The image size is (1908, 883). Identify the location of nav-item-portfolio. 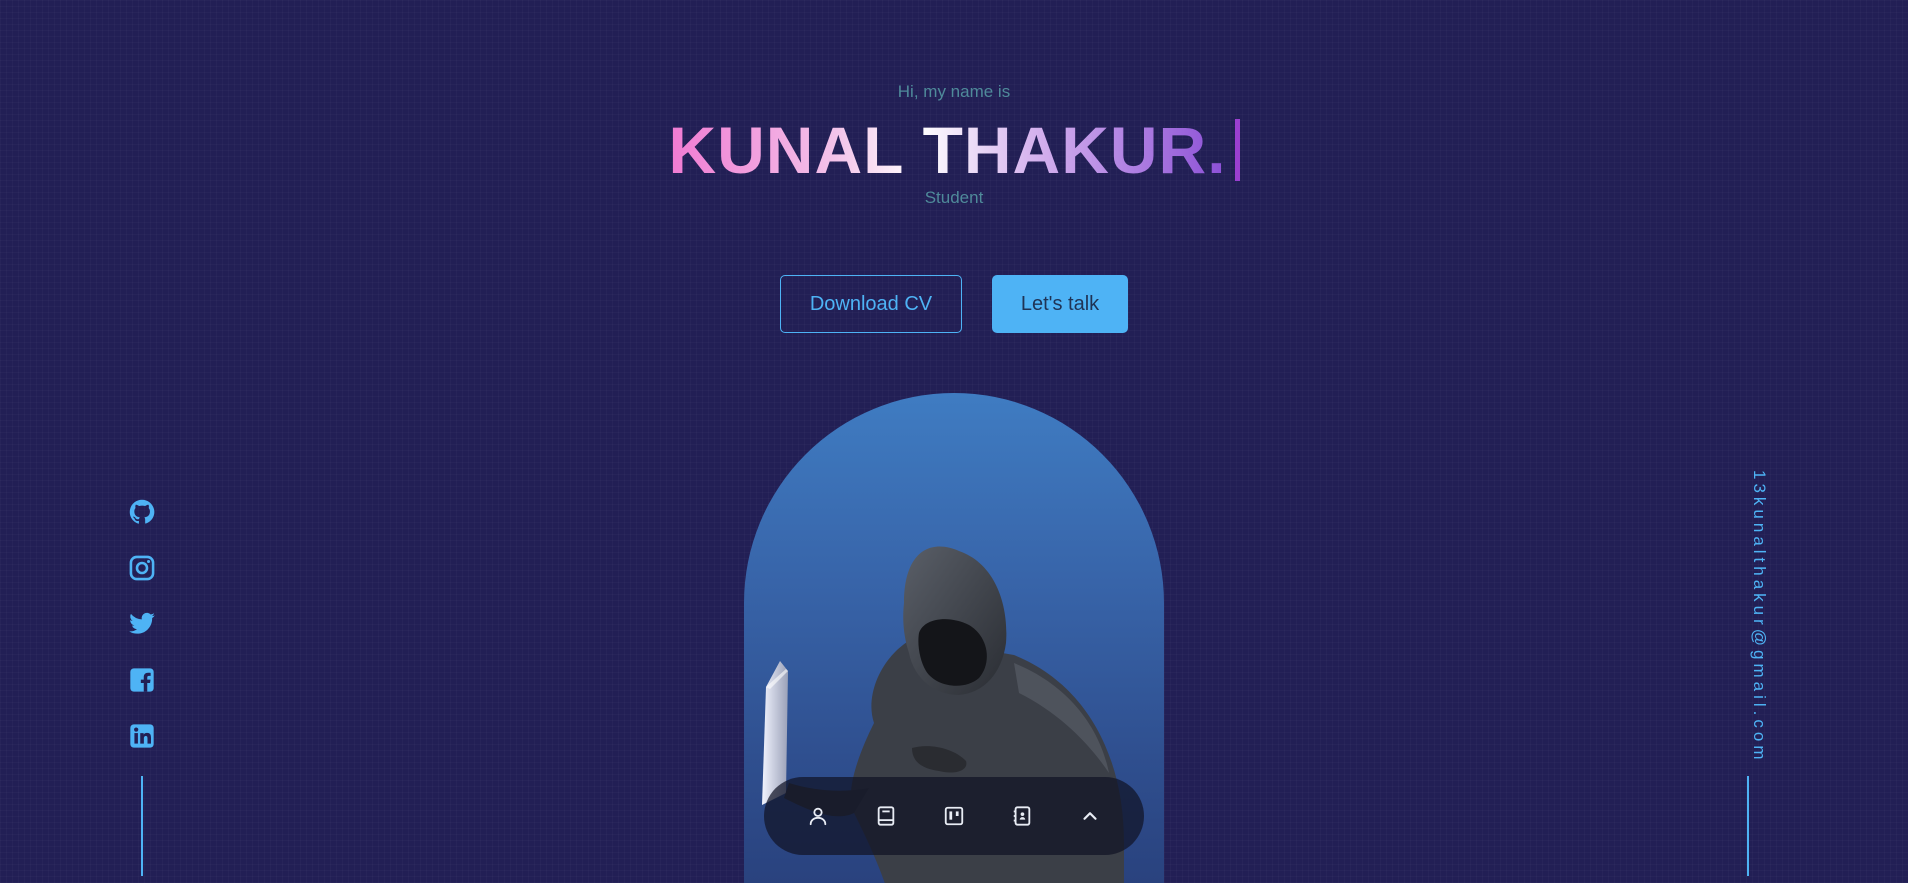
(954, 816).